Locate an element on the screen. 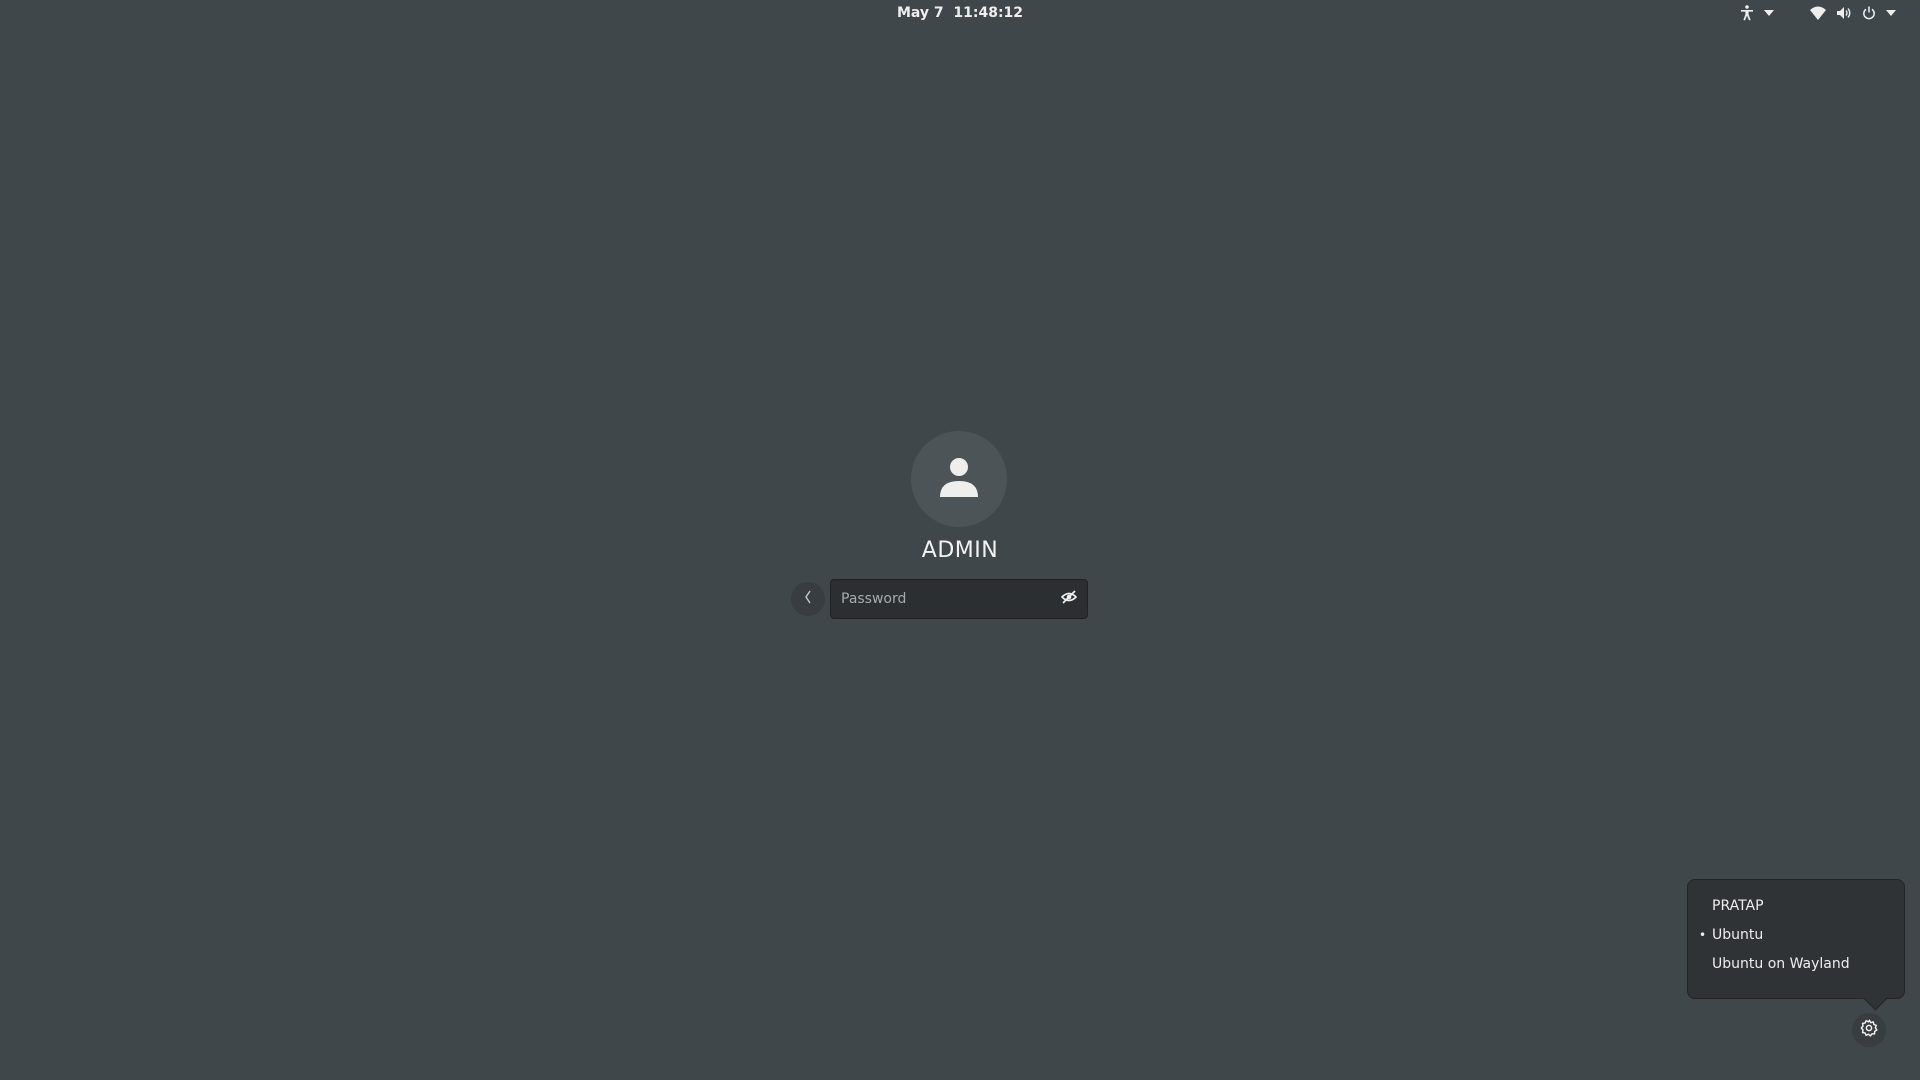 The height and width of the screenshot is (1080, 1920). password-entry is located at coordinates (959, 599).